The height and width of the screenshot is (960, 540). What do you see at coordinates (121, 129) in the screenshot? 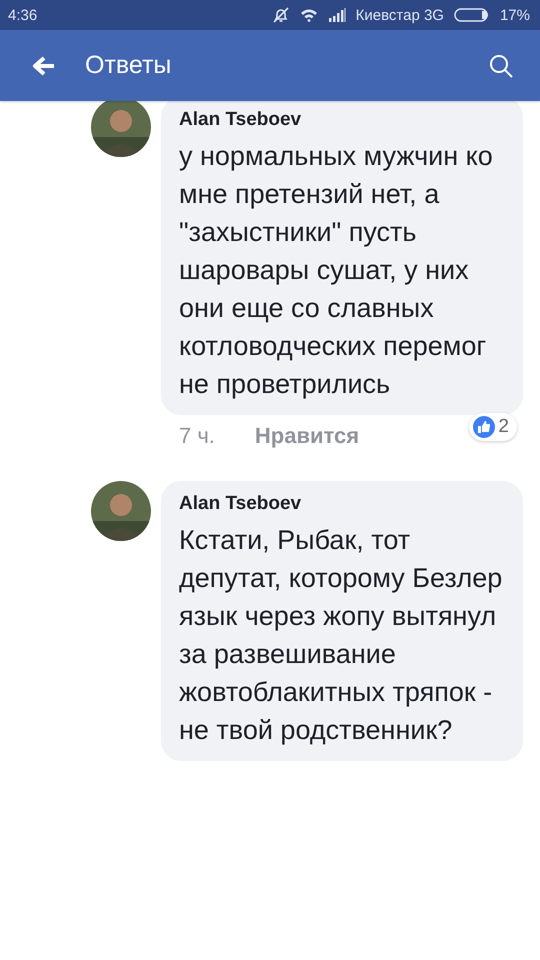
I see `avatar` at bounding box center [121, 129].